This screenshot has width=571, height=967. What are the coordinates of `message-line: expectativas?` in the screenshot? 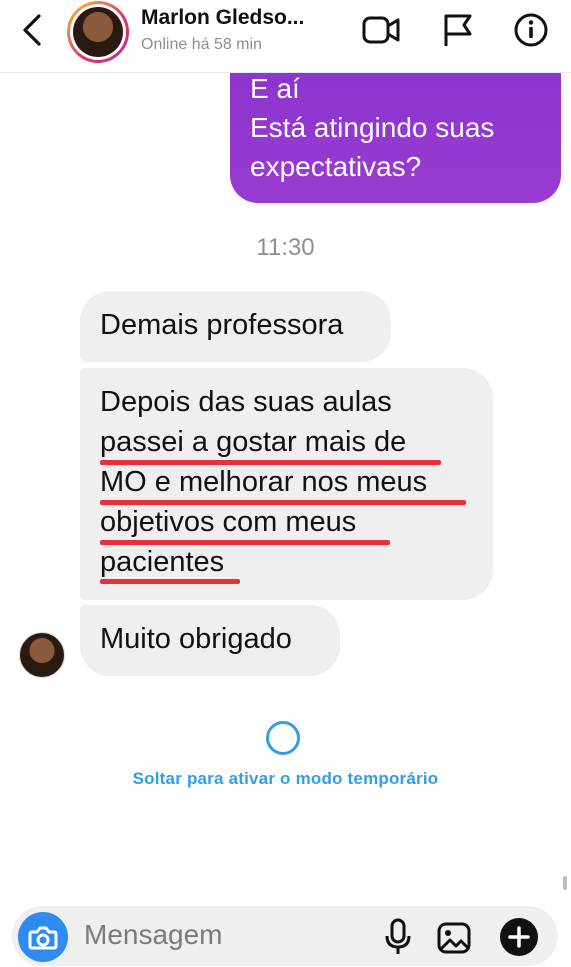 It's located at (336, 166).